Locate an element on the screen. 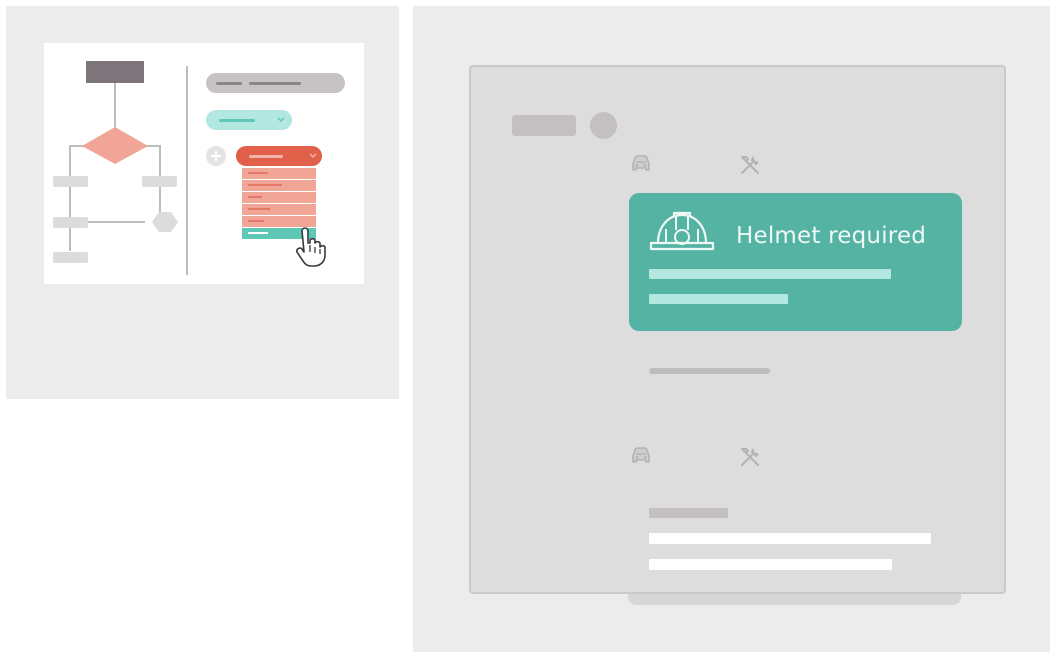  helmet-notice-card: Helmet required is located at coordinates (795, 262).